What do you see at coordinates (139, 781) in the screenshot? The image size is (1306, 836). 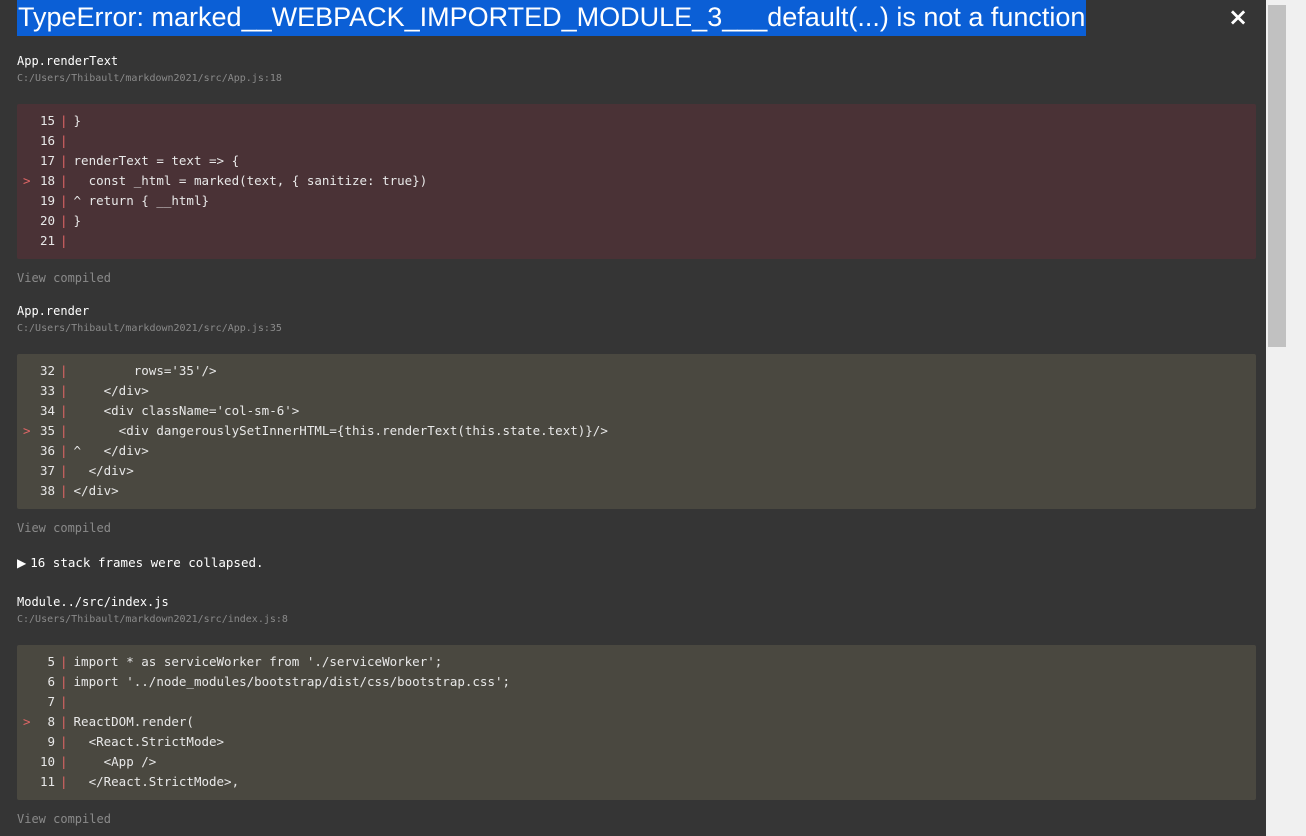 I see `code-line: 11 | </React.StrictMode>,` at bounding box center [139, 781].